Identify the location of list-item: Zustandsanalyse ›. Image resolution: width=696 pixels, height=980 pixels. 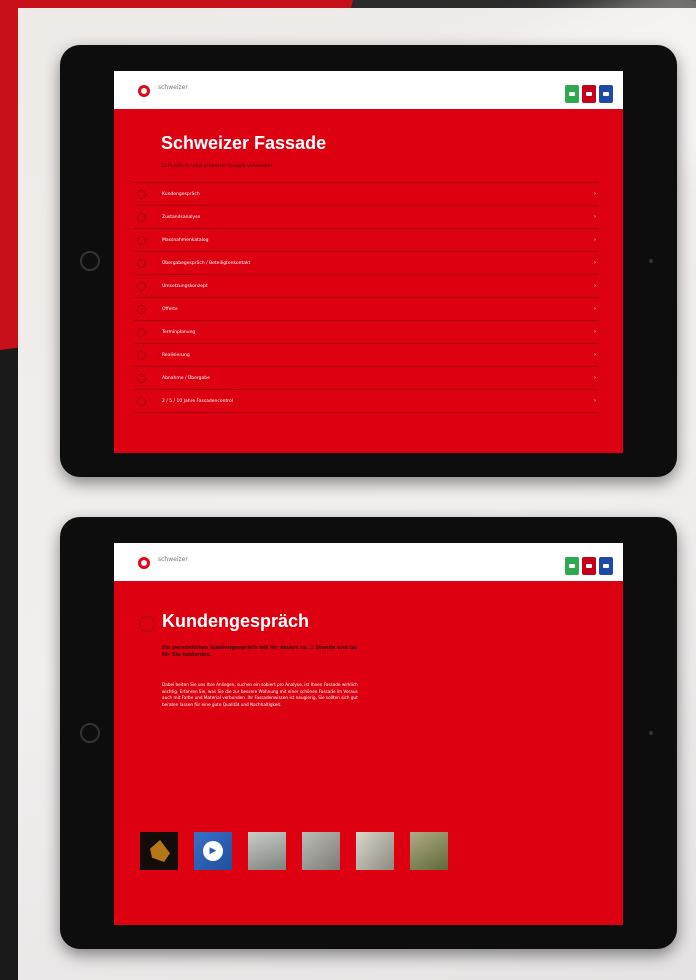
(366, 217).